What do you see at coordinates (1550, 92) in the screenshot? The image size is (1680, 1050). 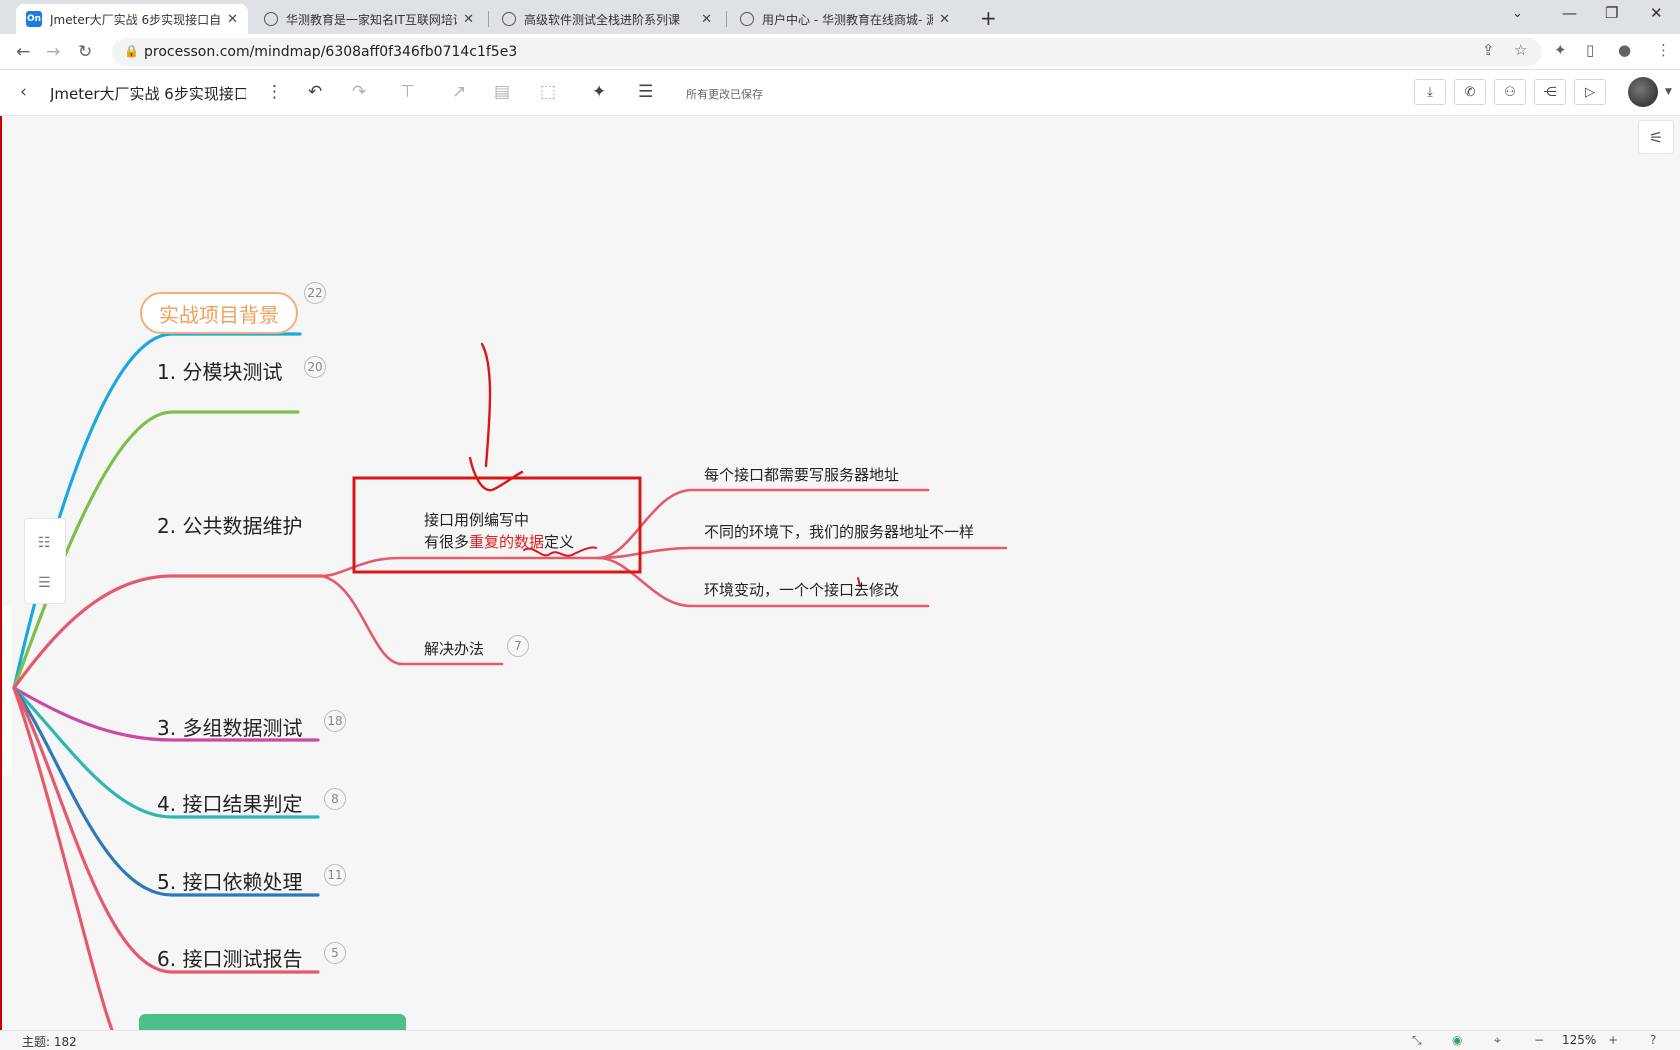 I see `share-button: ⋲` at bounding box center [1550, 92].